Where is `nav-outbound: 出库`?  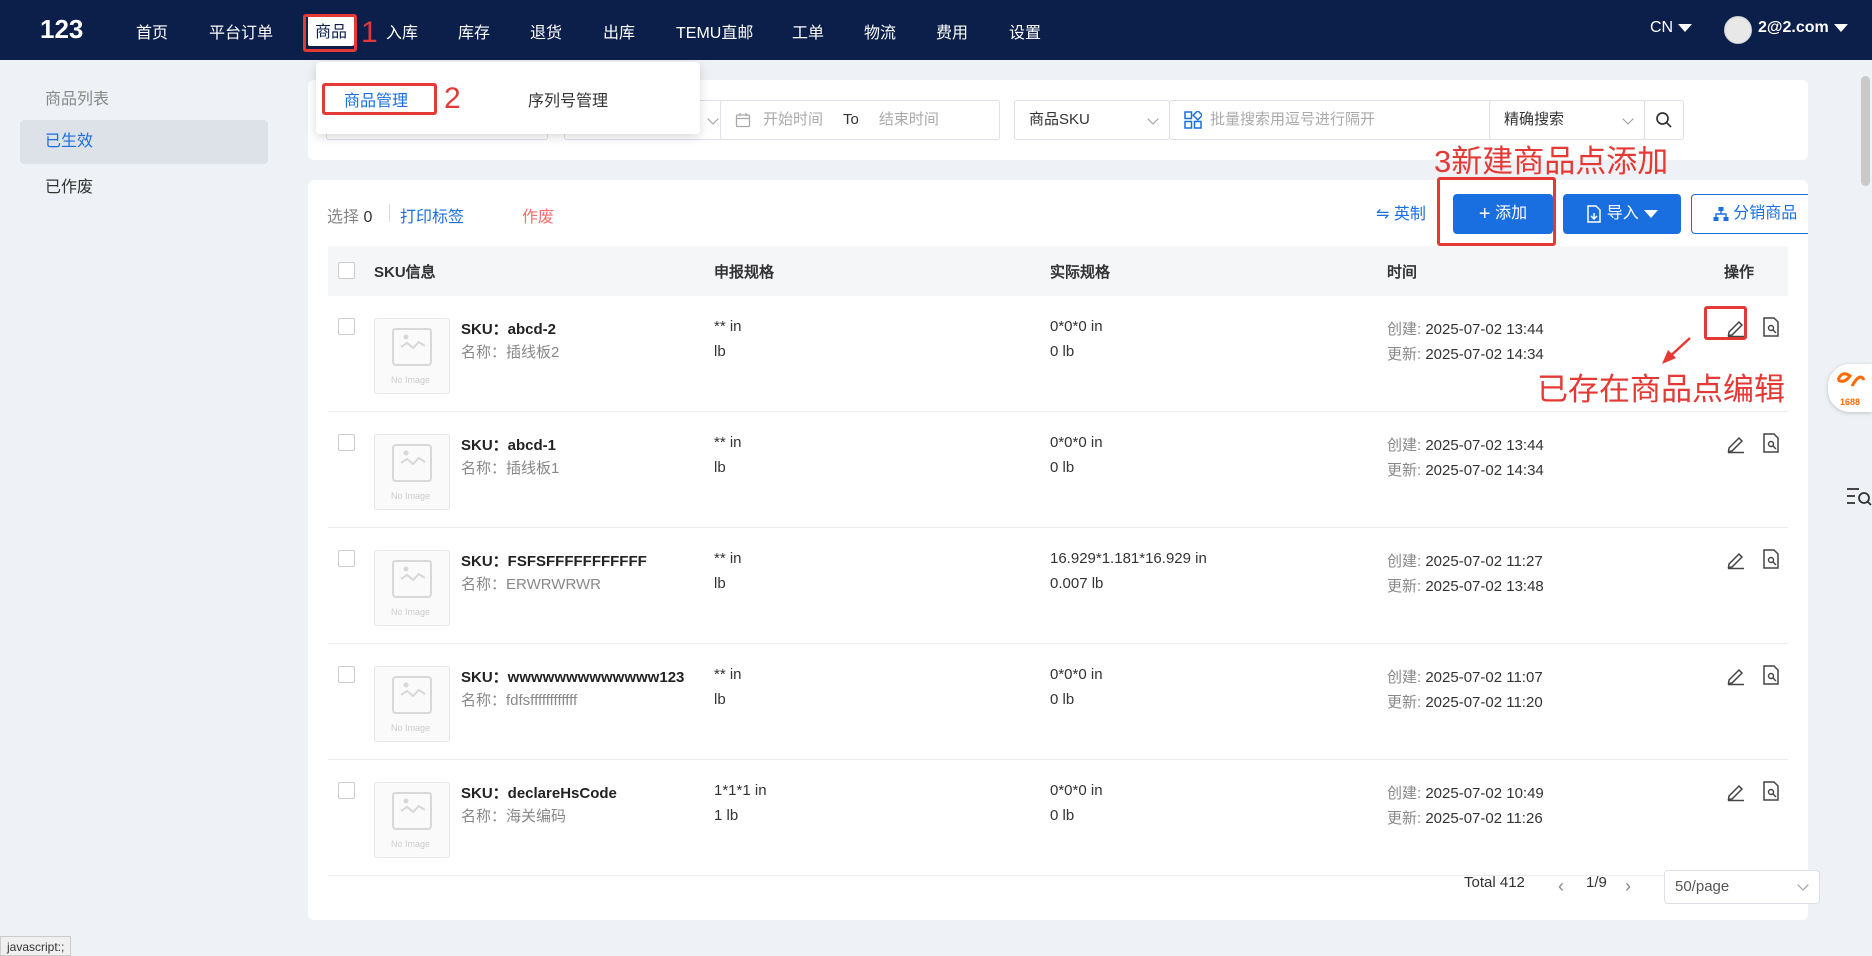
nav-outbound: 出库 is located at coordinates (619, 31).